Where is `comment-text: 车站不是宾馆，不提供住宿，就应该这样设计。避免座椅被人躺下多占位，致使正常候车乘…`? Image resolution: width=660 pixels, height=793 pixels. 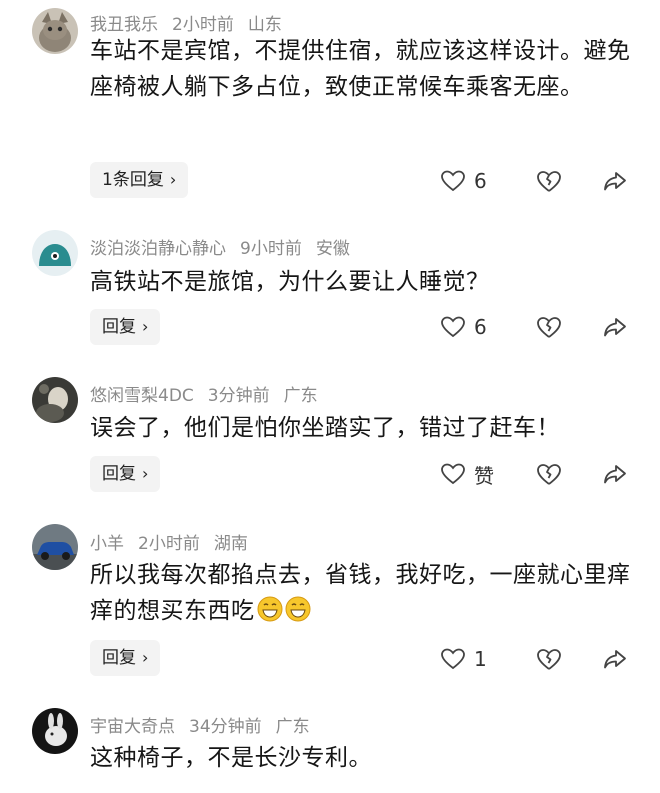 comment-text: 车站不是宾馆，不提供住宿，就应该这样设计。避免座椅被人躺下多占位，致使正常候车乘… is located at coordinates (360, 69).